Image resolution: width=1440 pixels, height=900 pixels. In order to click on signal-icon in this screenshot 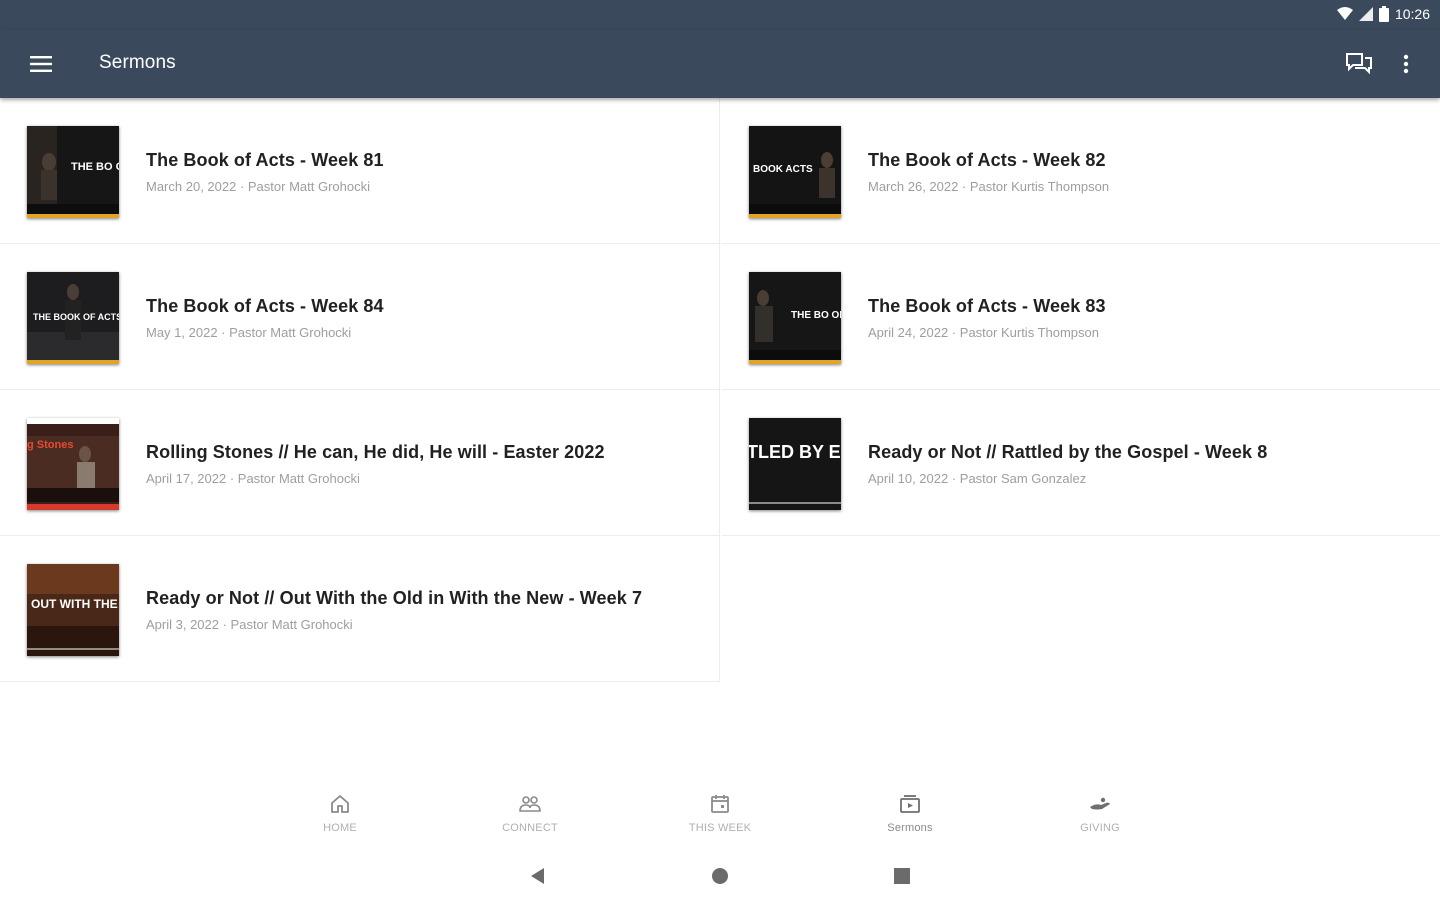, I will do `click(1365, 14)`.